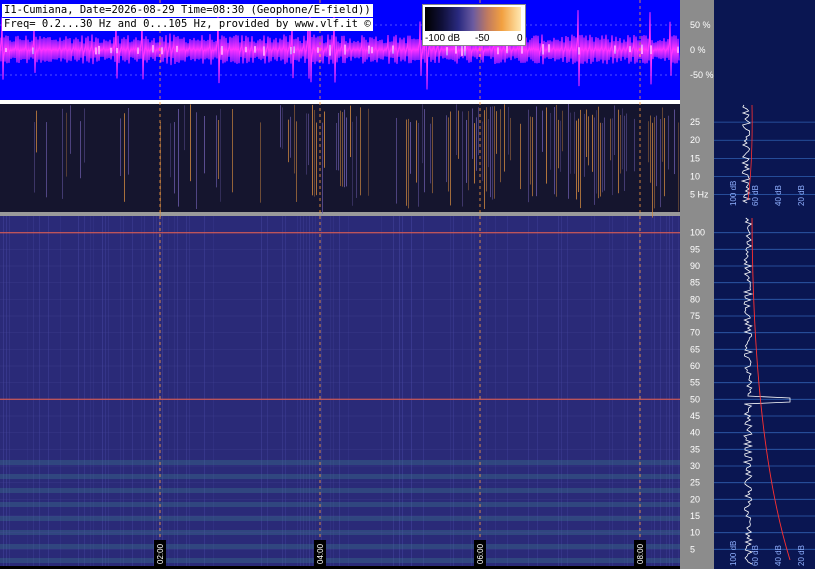 The width and height of the screenshot is (815, 569). I want to click on waveform-tick-label: 50 %, so click(700, 25).